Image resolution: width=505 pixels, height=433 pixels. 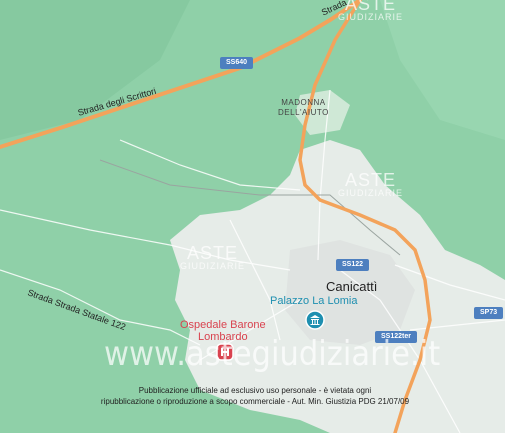 What do you see at coordinates (272, 354) in the screenshot?
I see `watermark-site-url: www.astegiudiziarie.it` at bounding box center [272, 354].